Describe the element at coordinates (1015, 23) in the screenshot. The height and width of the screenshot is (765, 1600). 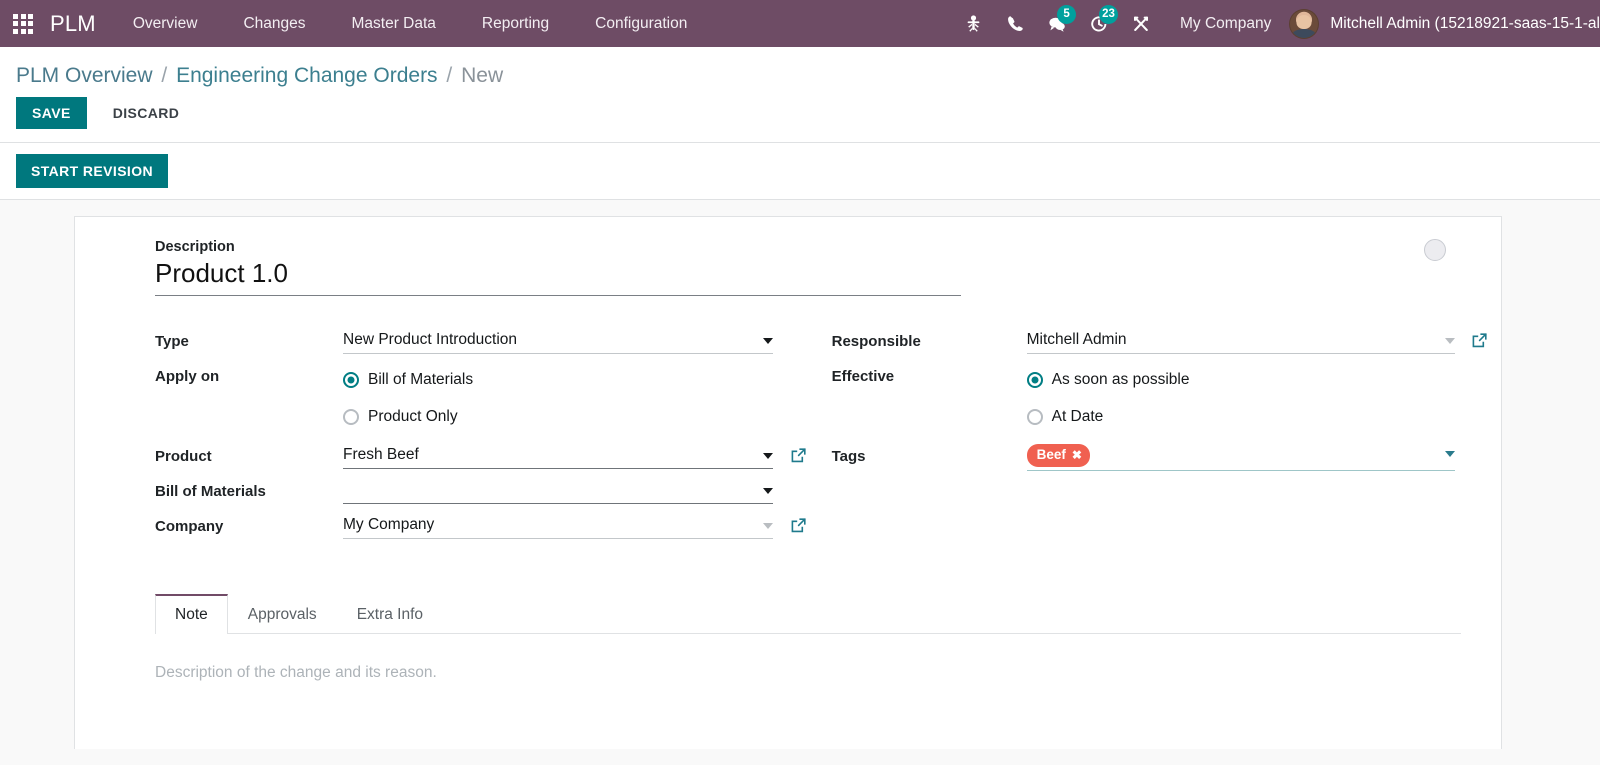
I see `phone-icon` at that location.